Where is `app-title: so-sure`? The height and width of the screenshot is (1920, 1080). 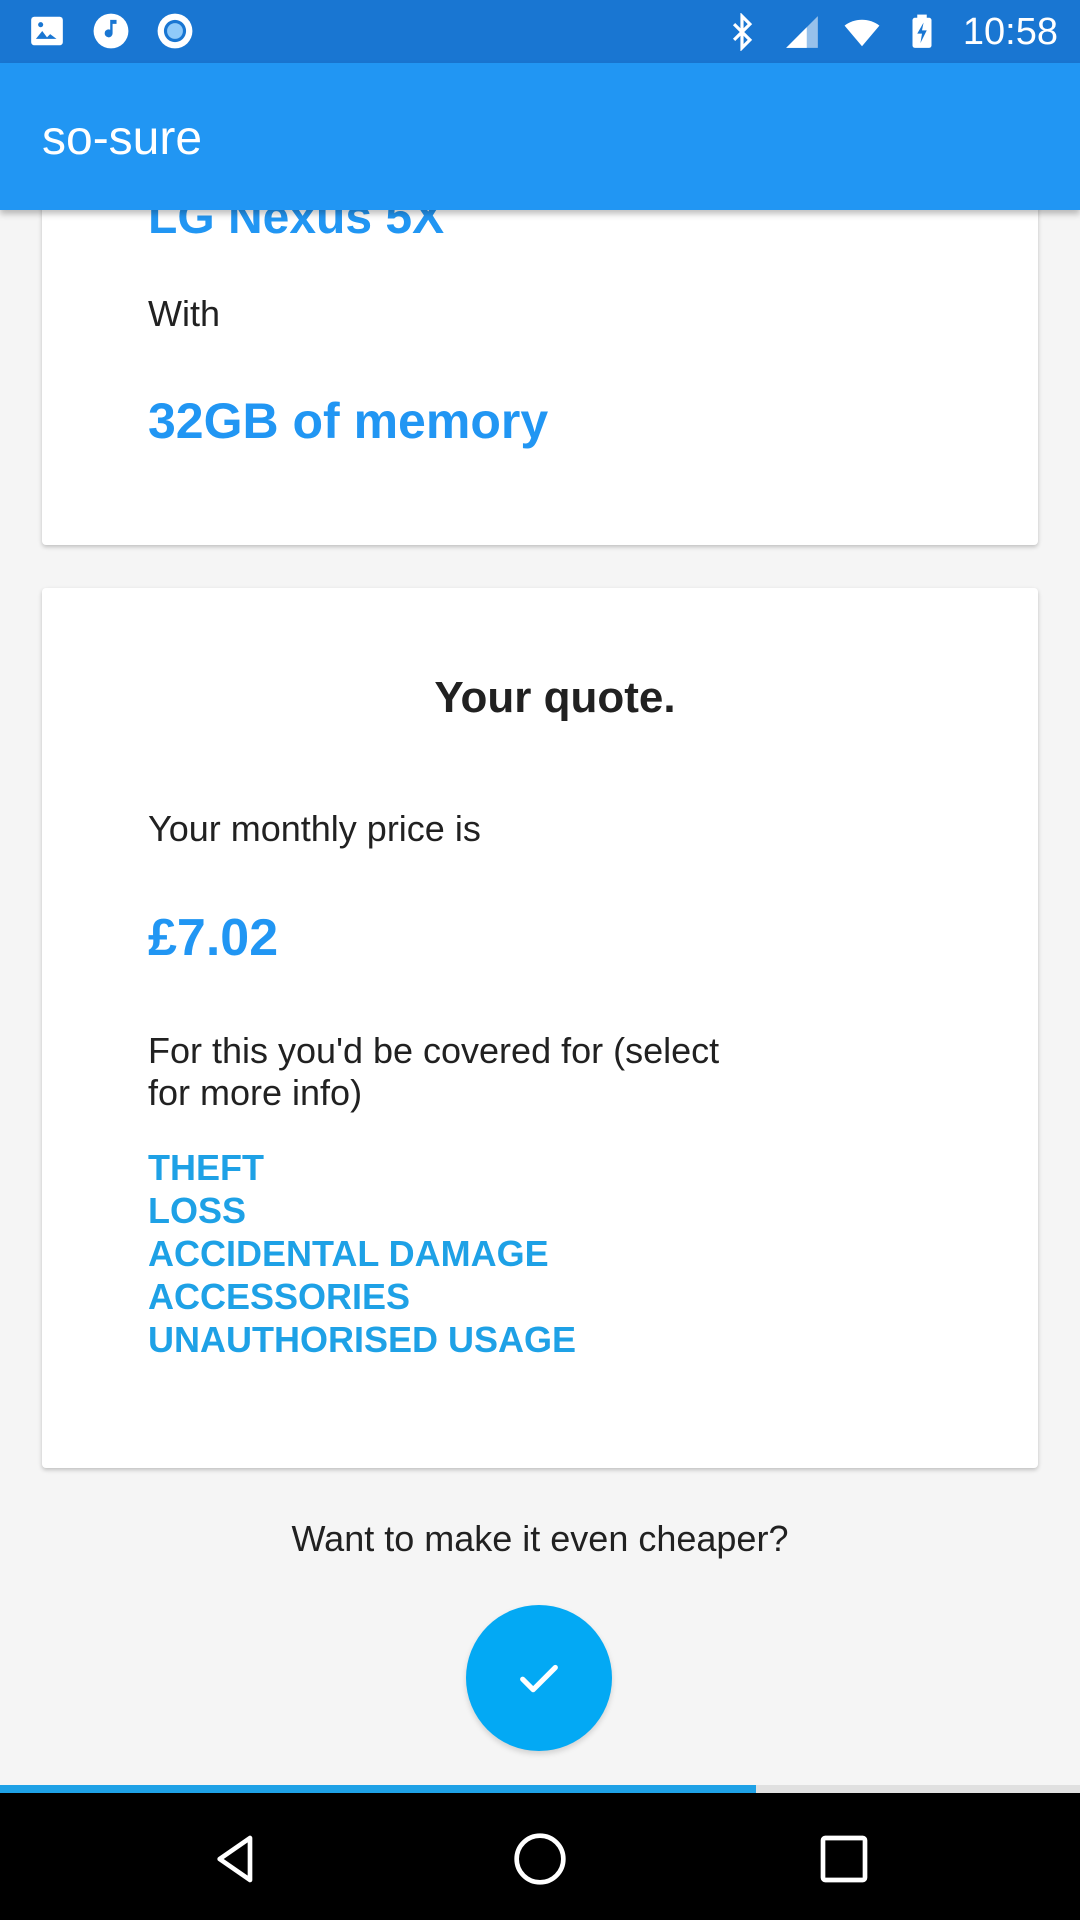
app-title: so-sure is located at coordinates (122, 138).